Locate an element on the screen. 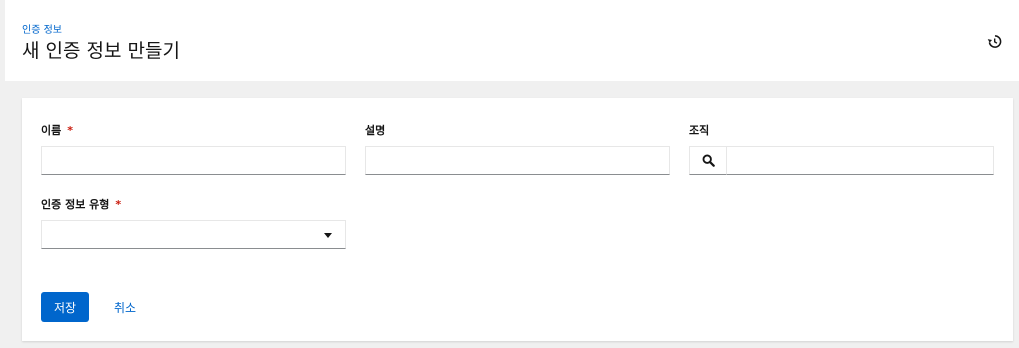 The height and width of the screenshot is (348, 1019). credential-type-field-group: 인증 정보 유형 * is located at coordinates (193, 223).